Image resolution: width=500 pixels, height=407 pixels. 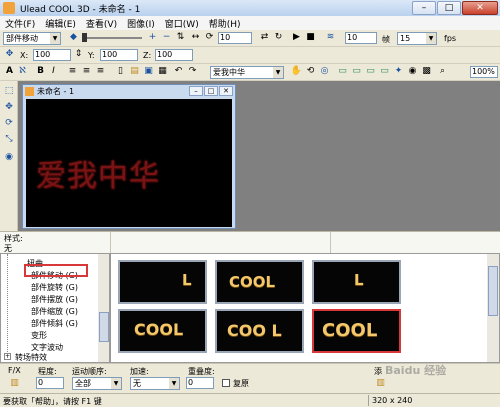 What do you see at coordinates (54, 299) in the screenshot?
I see `tree-item-part-swing: 部件摆放 (G)` at bounding box center [54, 299].